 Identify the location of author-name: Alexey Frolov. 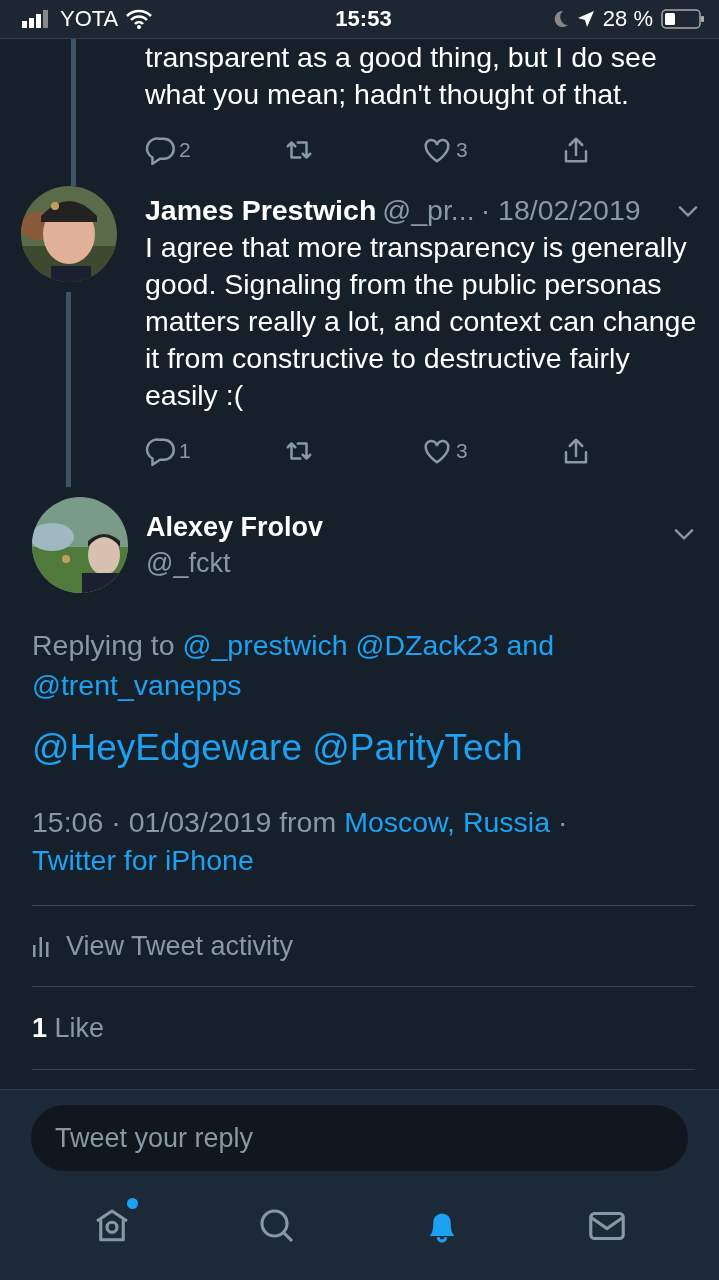
(235, 527).